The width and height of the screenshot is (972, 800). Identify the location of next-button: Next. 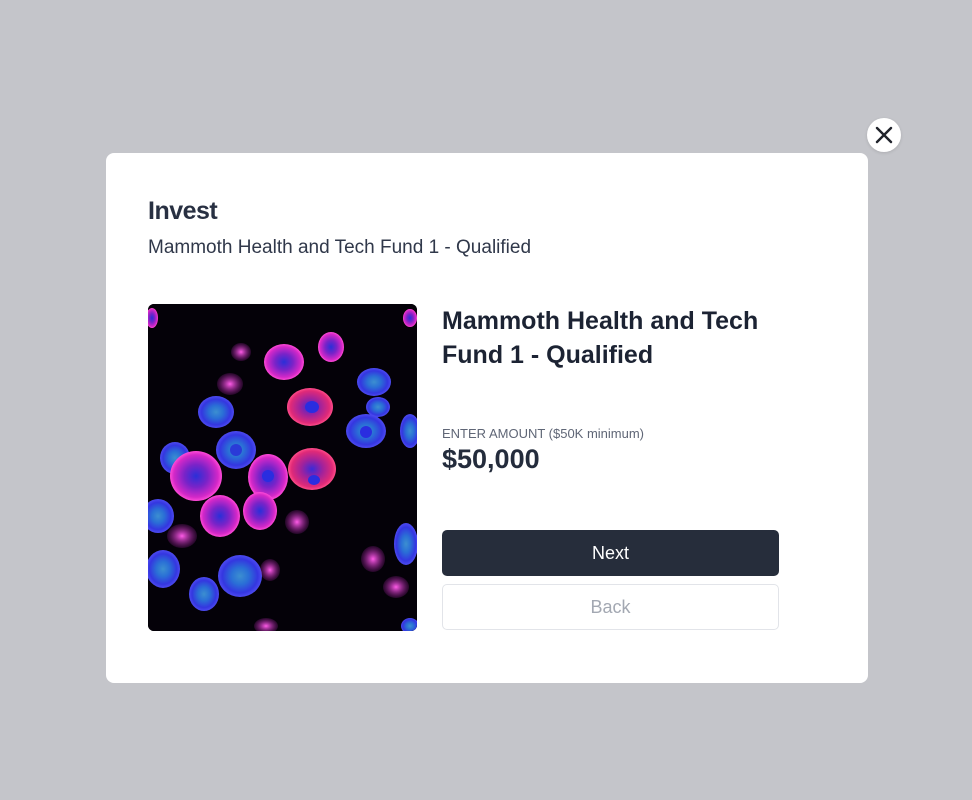
(610, 553).